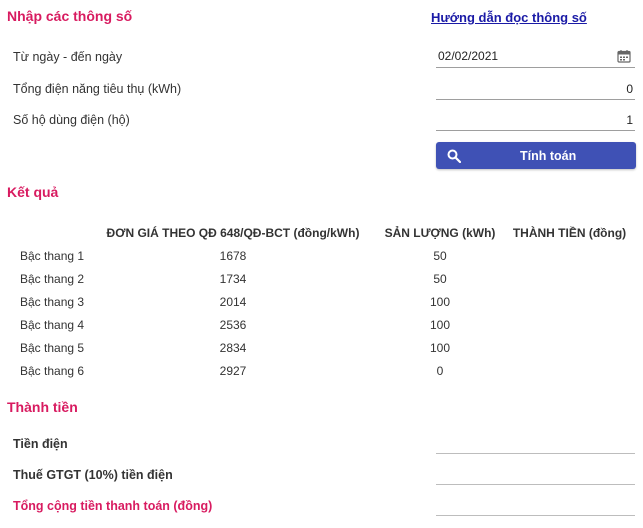  Describe the element at coordinates (68, 57) in the screenshot. I see `date-range-label: Từ ngày - đến ngày` at that location.